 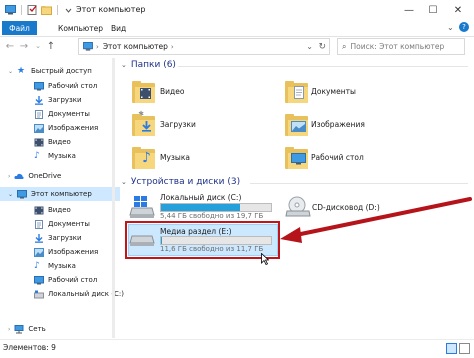 What do you see at coordinates (46, 10) in the screenshot?
I see `new-folder-icon` at bounding box center [46, 10].